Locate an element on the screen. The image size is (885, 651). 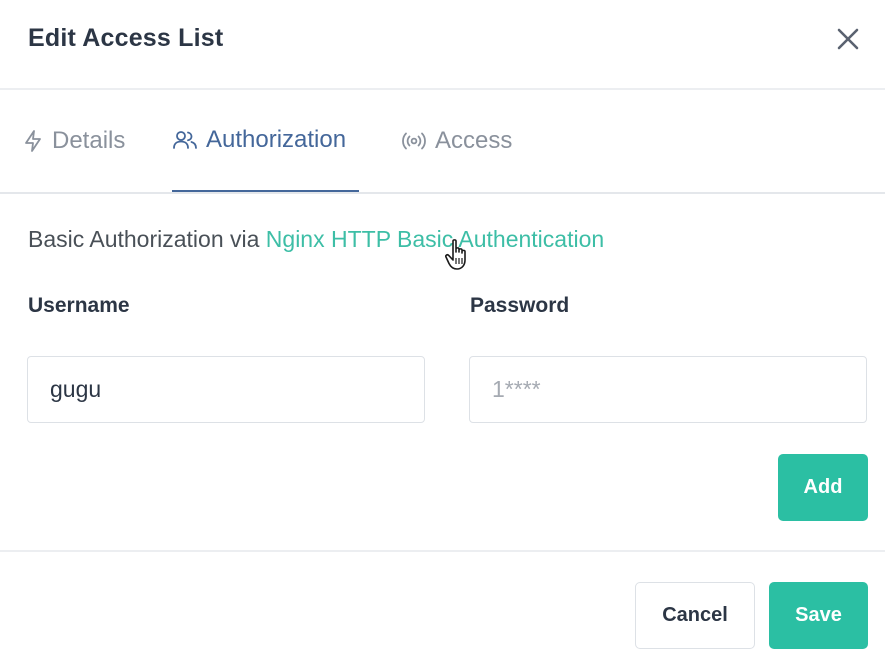
broadcast-icon is located at coordinates (414, 141).